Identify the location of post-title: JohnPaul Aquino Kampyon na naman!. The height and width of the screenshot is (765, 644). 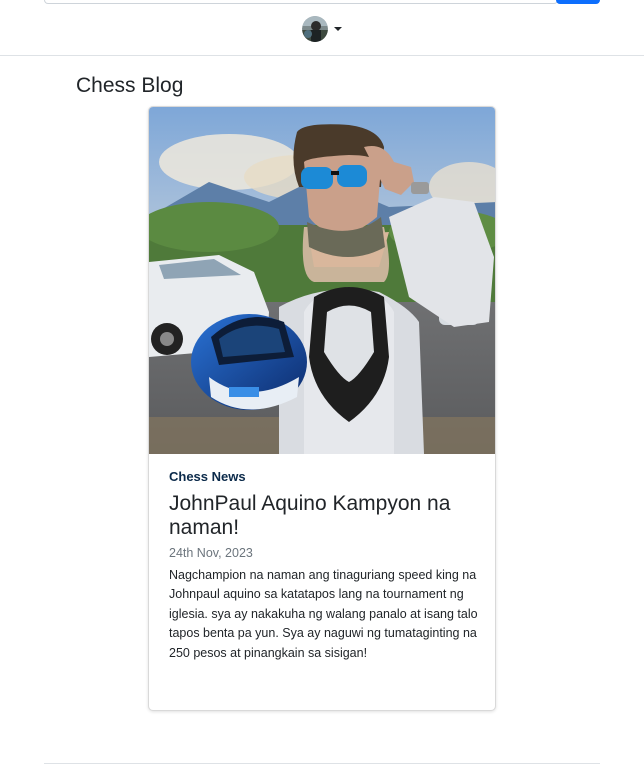
(324, 516).